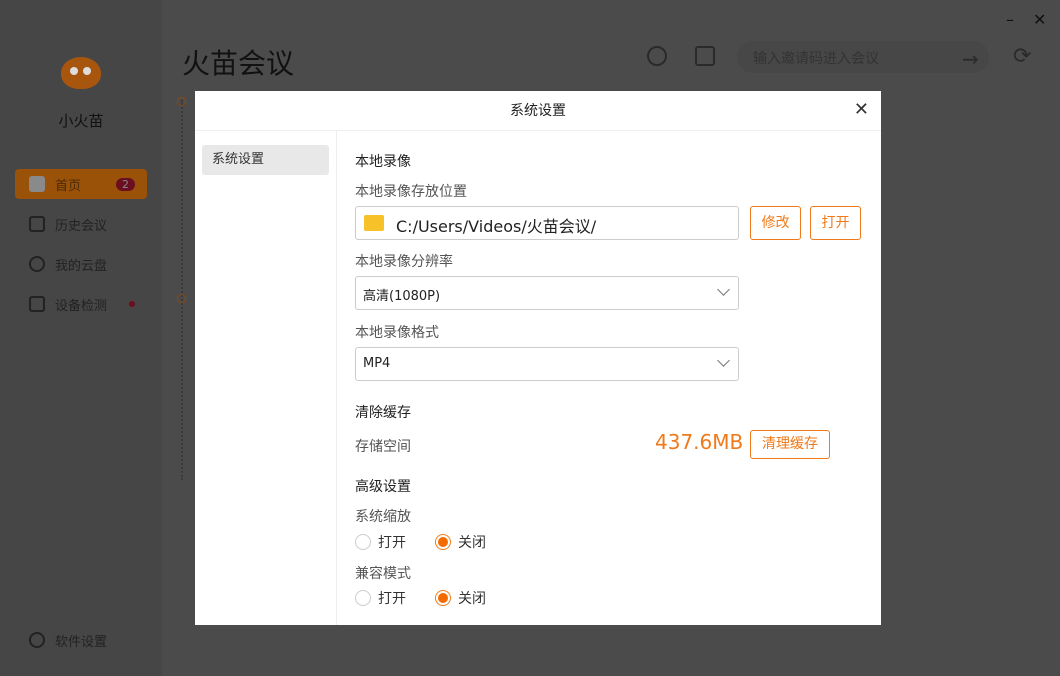 The height and width of the screenshot is (676, 1060). Describe the element at coordinates (132, 304) in the screenshot. I see `alert-dot` at that location.